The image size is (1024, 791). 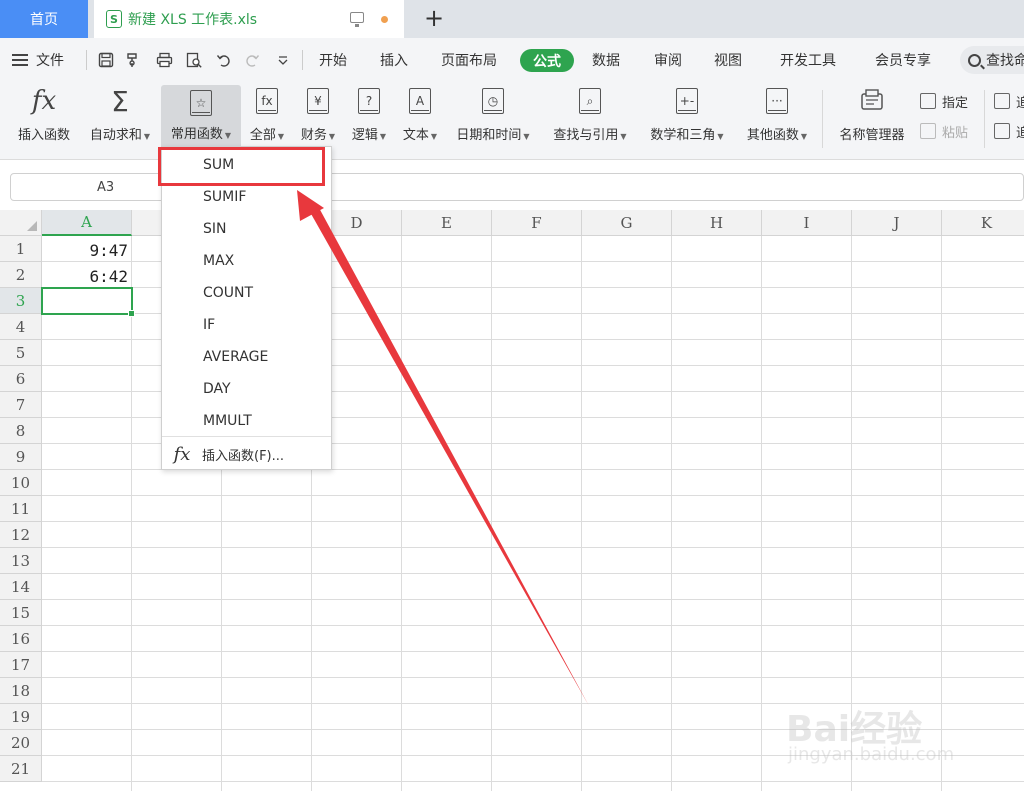 What do you see at coordinates (897, 223) in the screenshot?
I see `column-header-j: J` at bounding box center [897, 223].